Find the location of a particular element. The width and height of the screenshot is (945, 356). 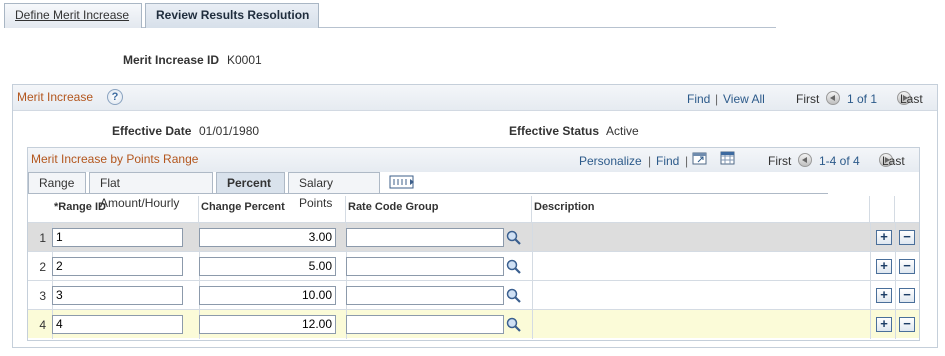

show-all-columns-icon is located at coordinates (403, 182).